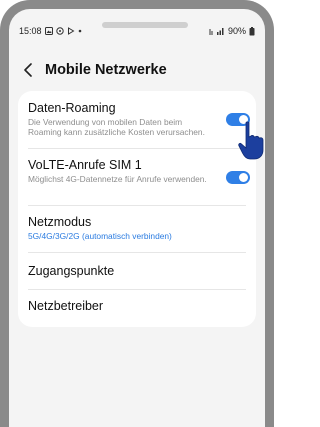  I want to click on status-time: 15:08, so click(30, 31).